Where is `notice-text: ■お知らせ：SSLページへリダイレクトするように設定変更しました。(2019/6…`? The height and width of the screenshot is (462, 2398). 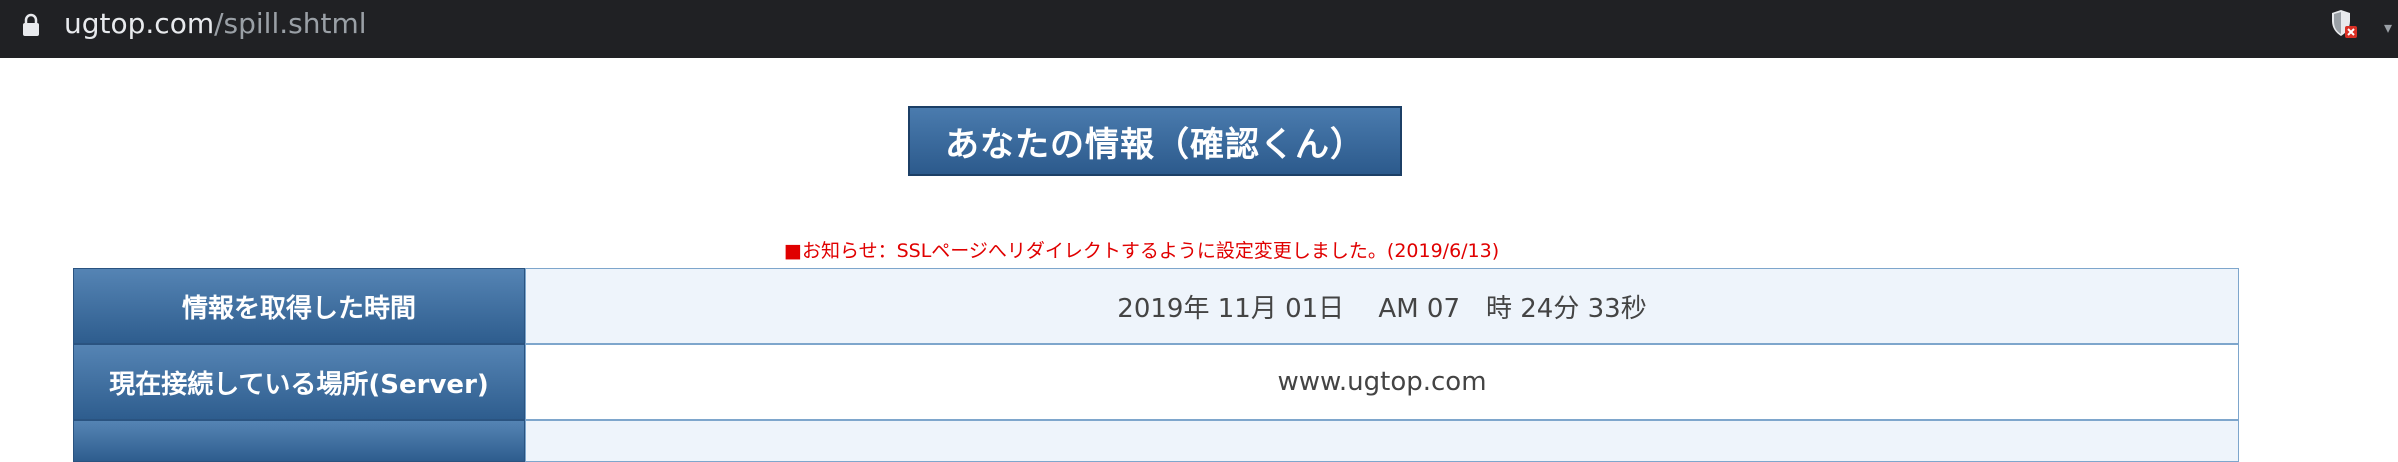
notice-text: ■お知らせ：SSLページへリダイレクトするように設定変更しました。(2019/6… is located at coordinates (1142, 251).